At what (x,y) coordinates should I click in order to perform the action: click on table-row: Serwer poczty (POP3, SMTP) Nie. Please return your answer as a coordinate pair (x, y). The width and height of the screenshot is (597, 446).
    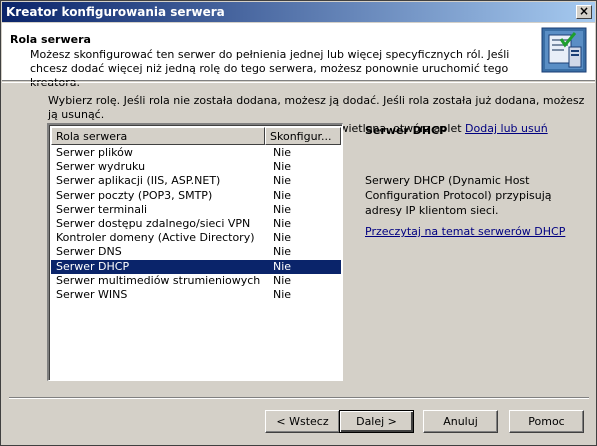
    Looking at the image, I should click on (196, 196).